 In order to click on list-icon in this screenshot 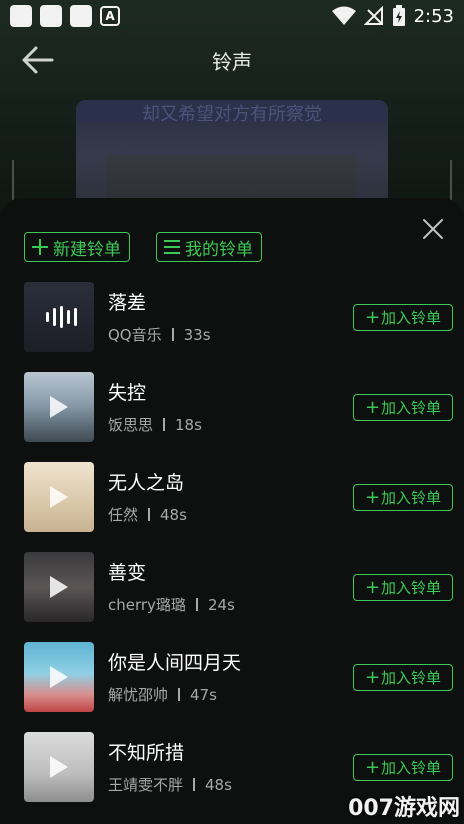, I will do `click(172, 247)`.